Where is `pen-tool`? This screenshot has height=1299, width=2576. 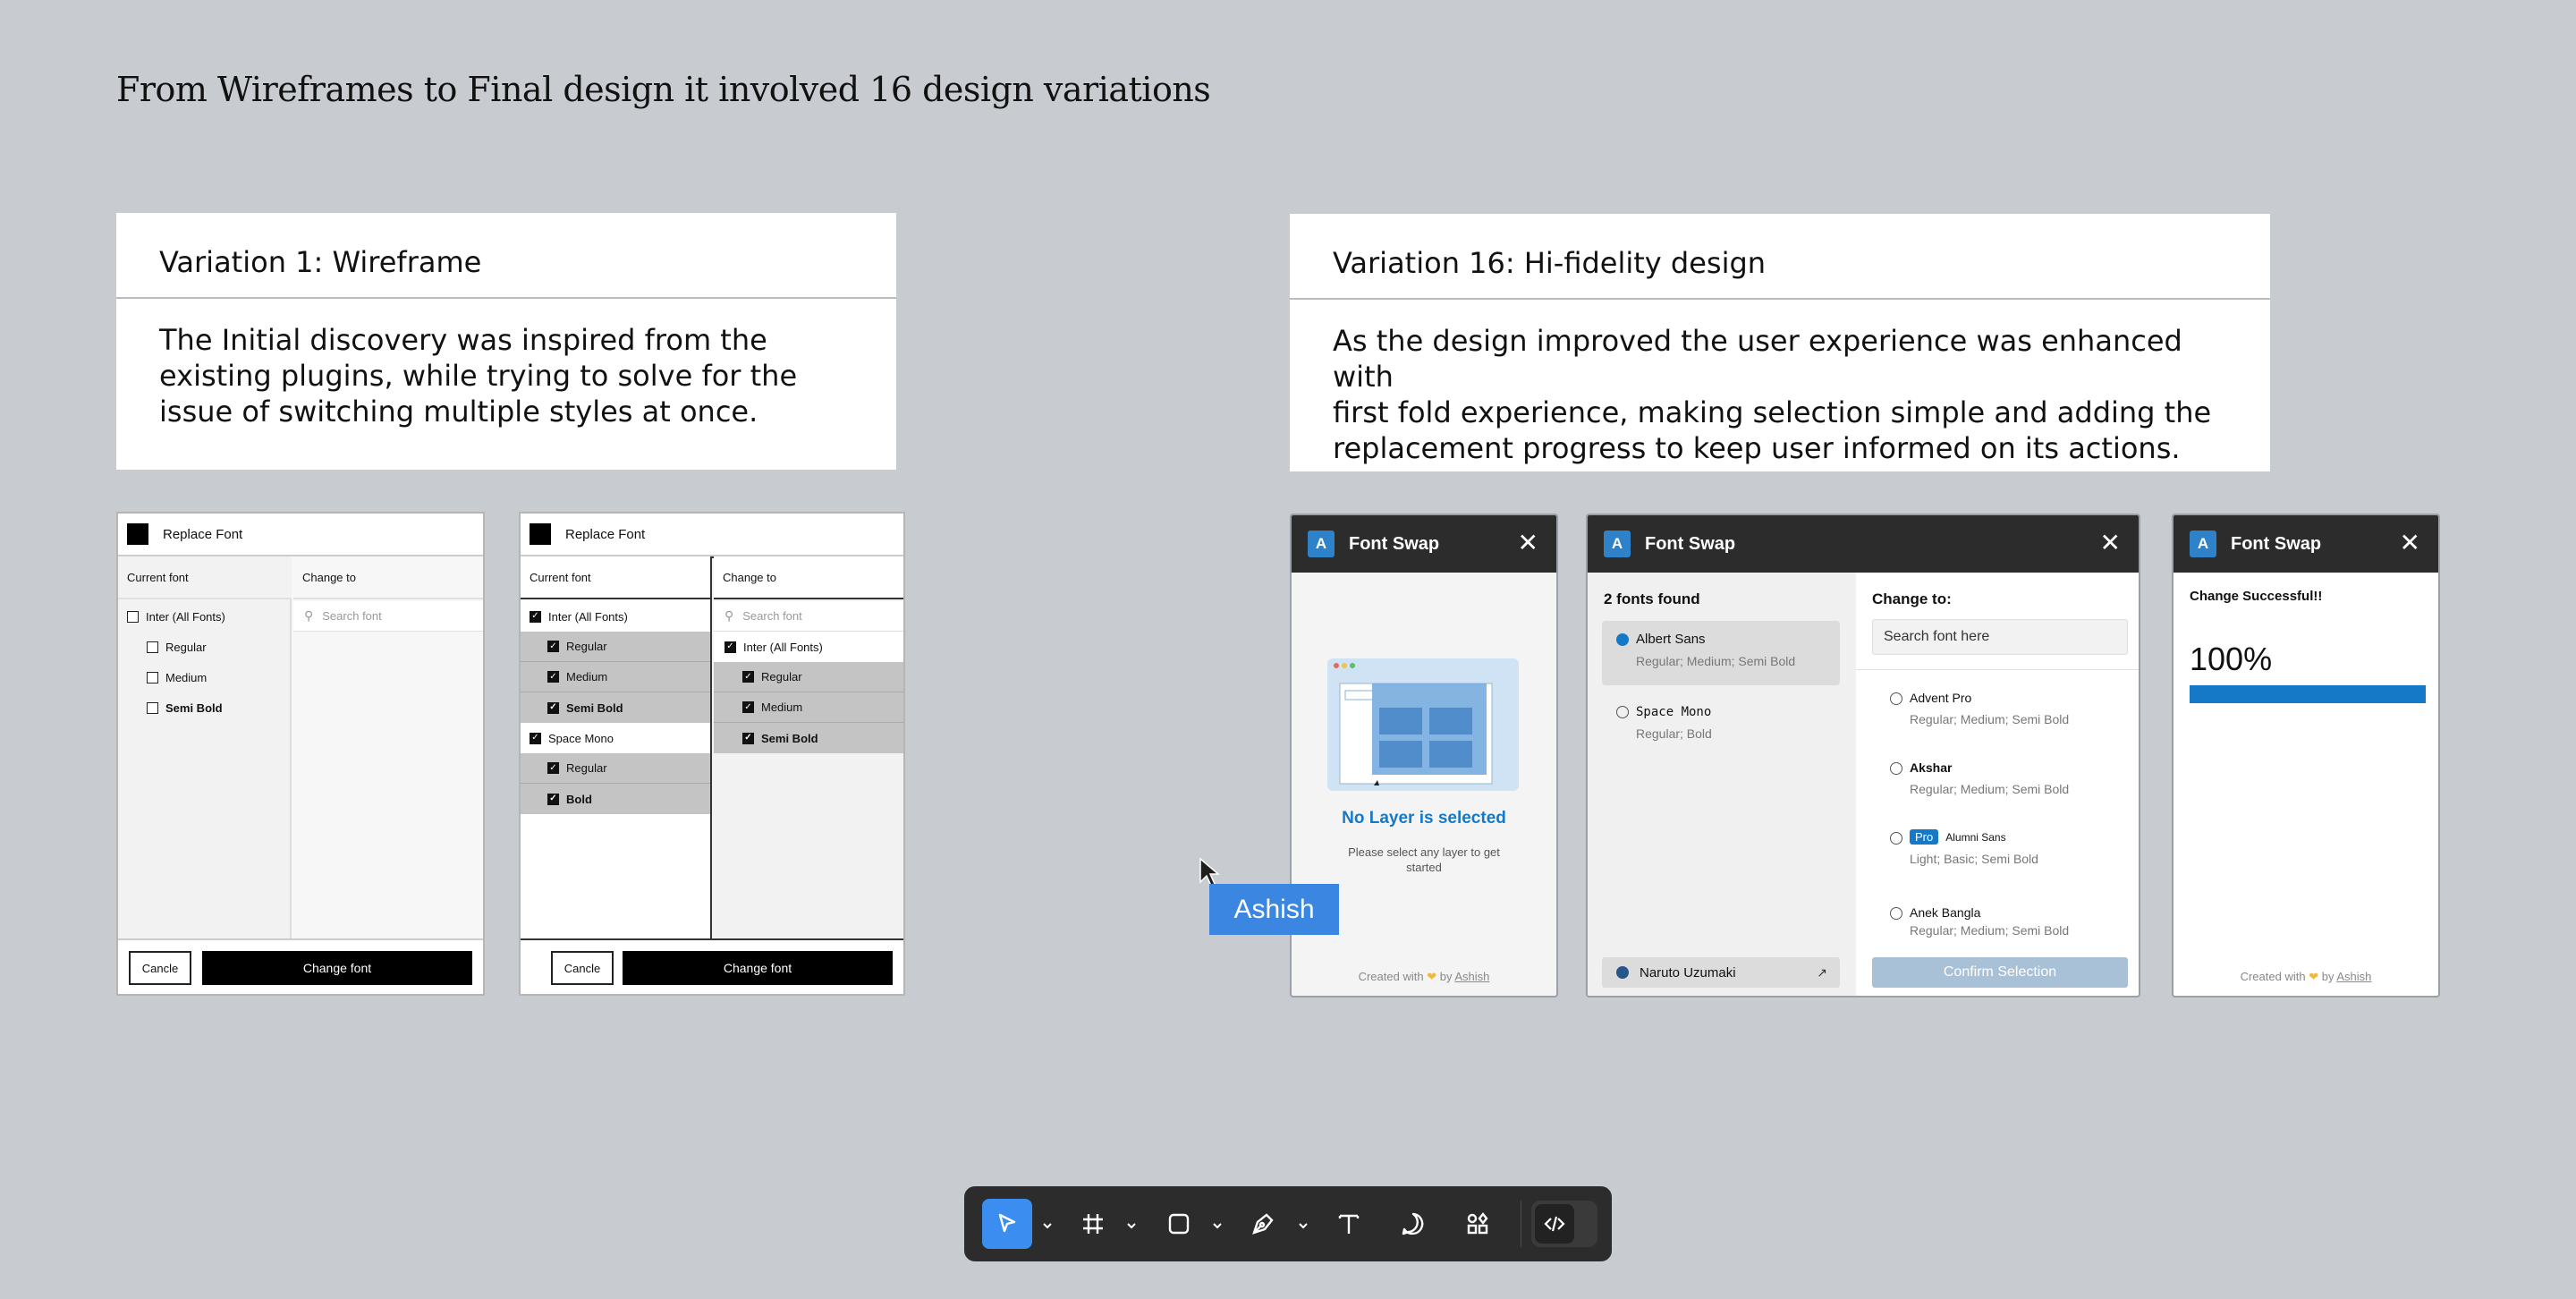 pen-tool is located at coordinates (1263, 1224).